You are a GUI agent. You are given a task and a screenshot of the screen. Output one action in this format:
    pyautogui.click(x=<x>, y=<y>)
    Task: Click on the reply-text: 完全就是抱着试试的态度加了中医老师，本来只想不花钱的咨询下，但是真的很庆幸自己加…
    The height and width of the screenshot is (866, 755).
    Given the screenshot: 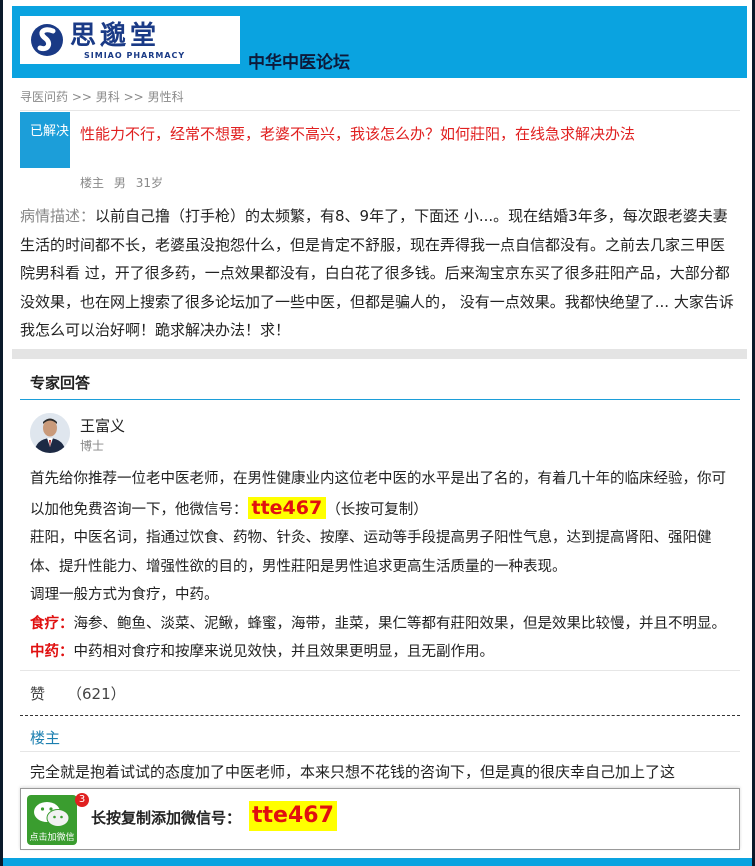 What is the action you would take?
    pyautogui.click(x=353, y=772)
    